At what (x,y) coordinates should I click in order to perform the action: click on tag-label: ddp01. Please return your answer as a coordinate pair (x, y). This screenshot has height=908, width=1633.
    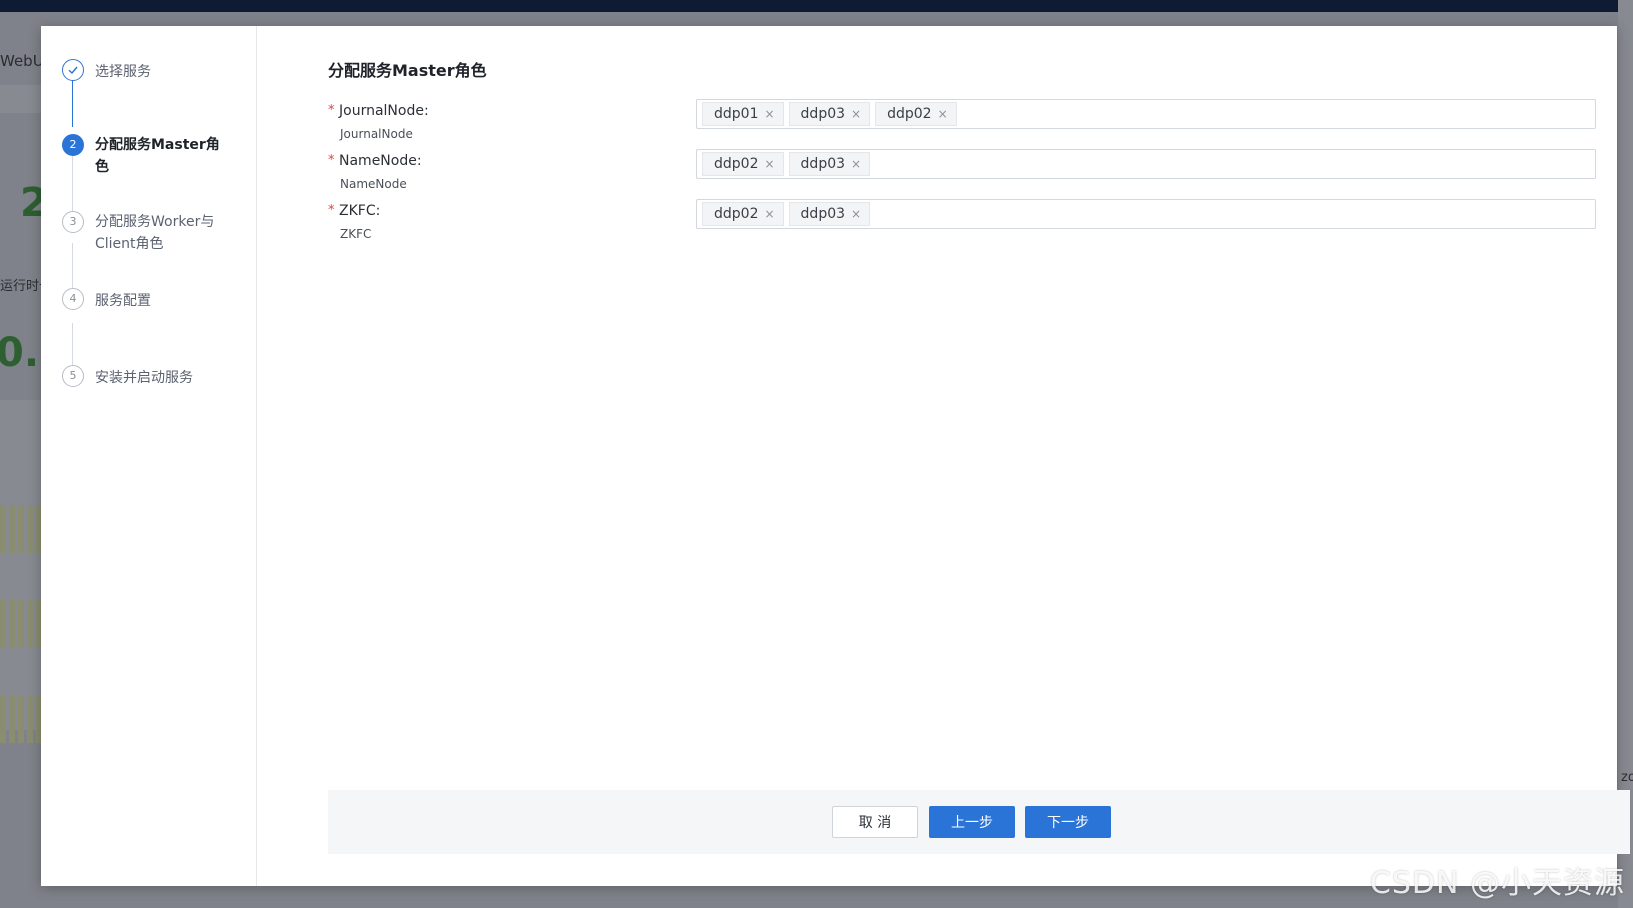
    Looking at the image, I should click on (736, 114).